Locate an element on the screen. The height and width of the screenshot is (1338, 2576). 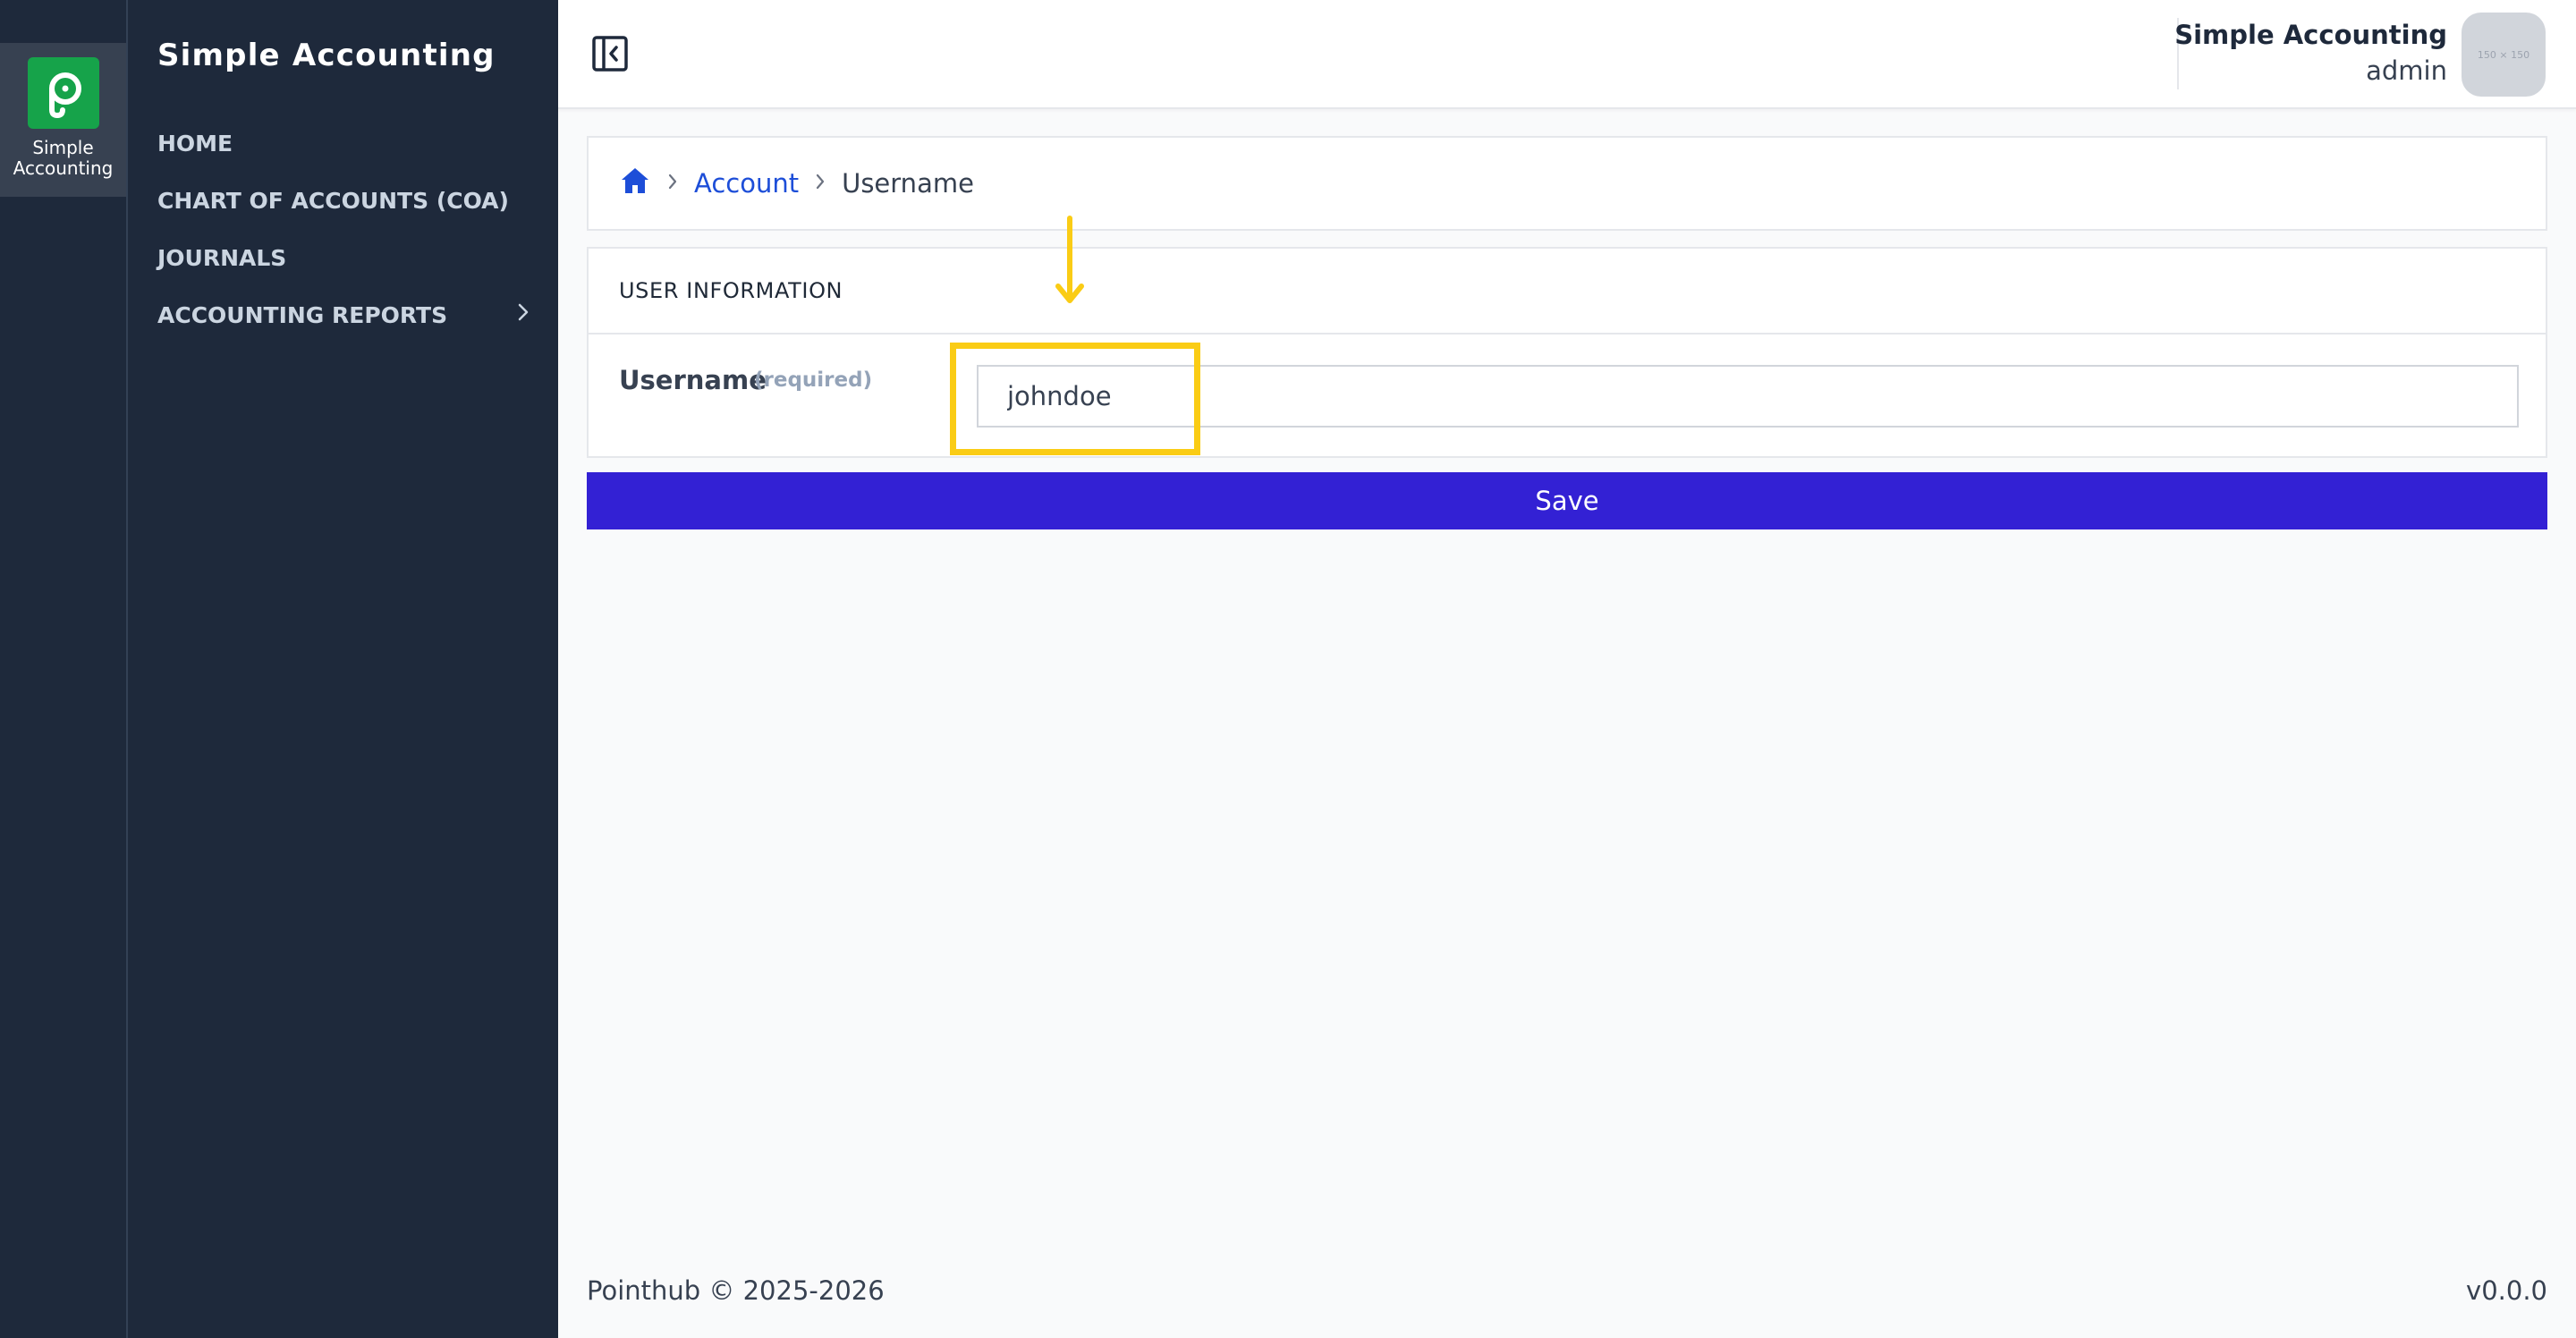
footer-copyright: Pointhub © 2025-2026 is located at coordinates (736, 1290).